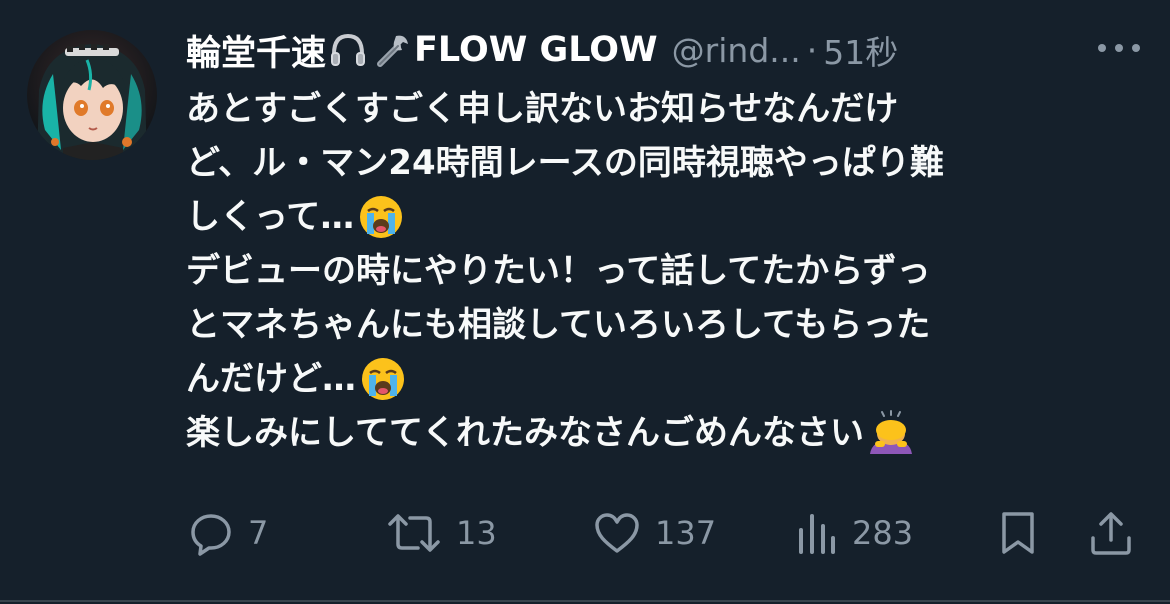 This screenshot has height=604, width=1170. Describe the element at coordinates (525, 433) in the screenshot. I see `tweet-line-text: 楽しみにしててくれたみなさんごめんなさい` at that location.